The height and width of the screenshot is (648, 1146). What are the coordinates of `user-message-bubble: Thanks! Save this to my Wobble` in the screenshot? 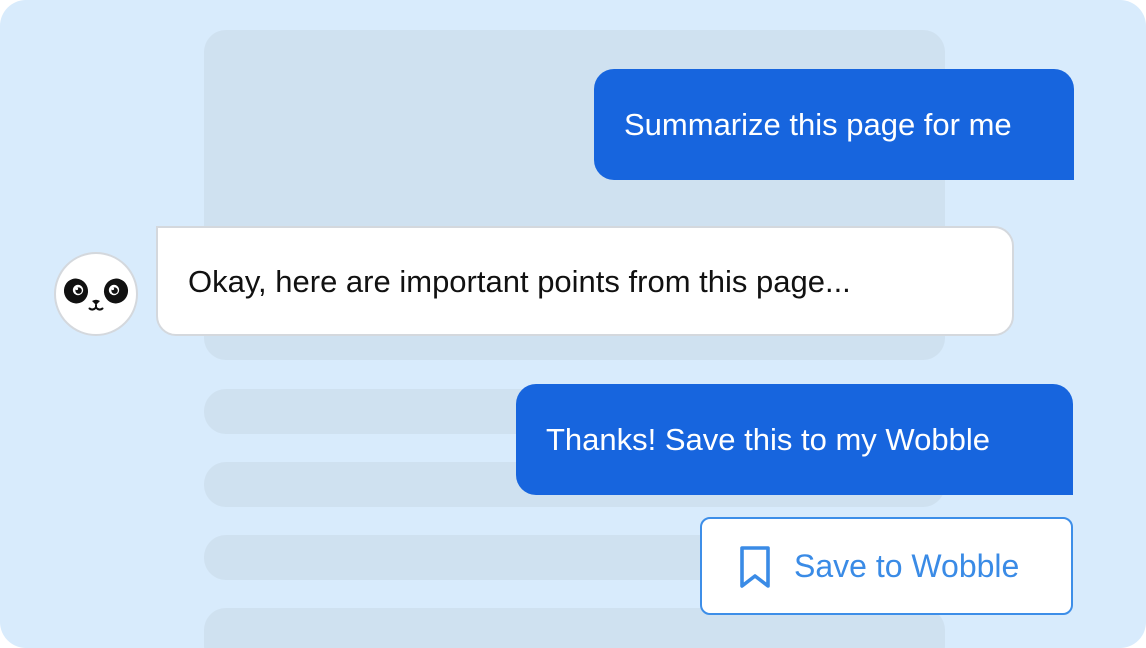 It's located at (794, 439).